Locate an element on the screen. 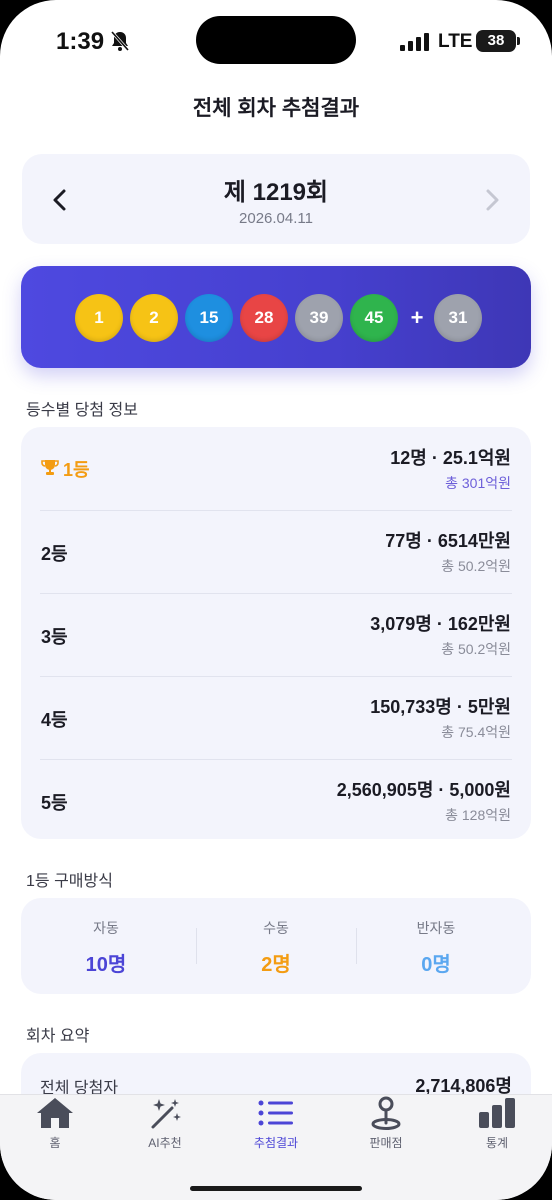 This screenshot has height=1200, width=552. tab-stats: 통계 is located at coordinates (497, 1131).